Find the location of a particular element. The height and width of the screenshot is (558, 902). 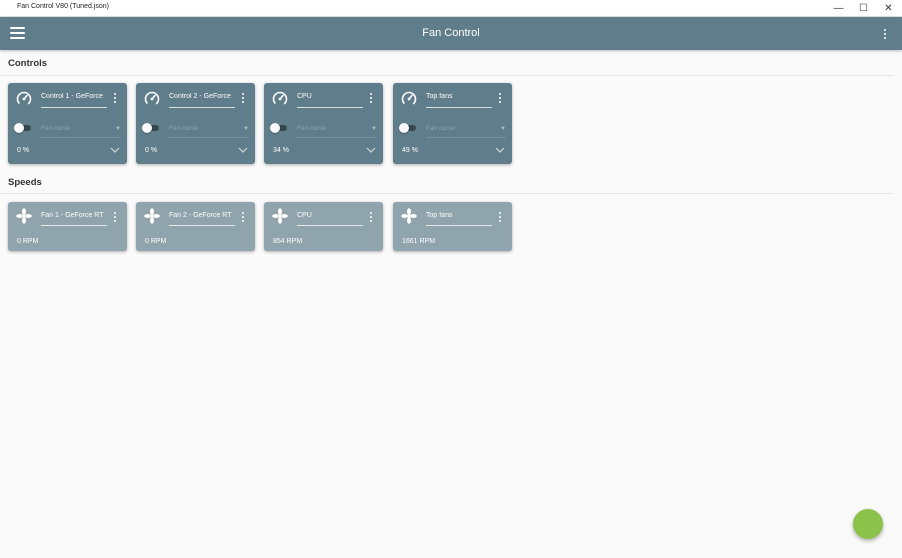

fan-name: Fan 2 - GeForce RT is located at coordinates (202, 215).